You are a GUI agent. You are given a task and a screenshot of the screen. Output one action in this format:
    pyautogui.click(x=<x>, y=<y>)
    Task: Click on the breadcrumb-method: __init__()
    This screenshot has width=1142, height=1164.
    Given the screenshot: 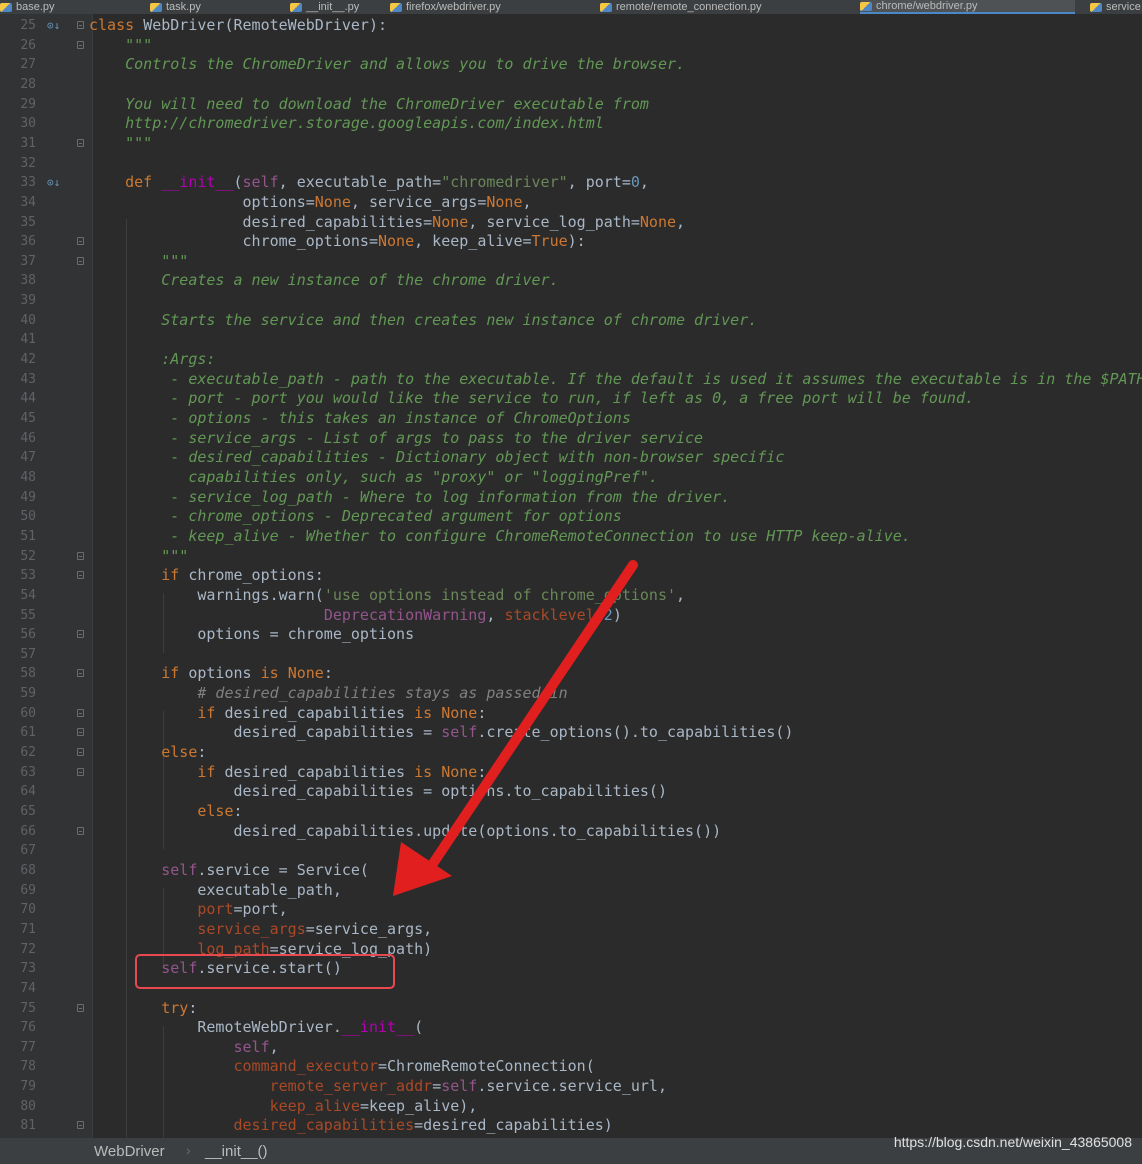 What is the action you would take?
    pyautogui.click(x=236, y=1151)
    